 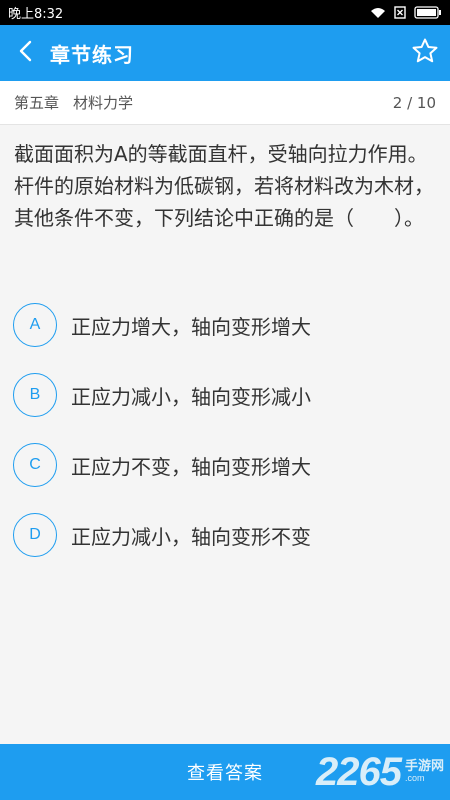 I want to click on status-time: 晚上8:32, so click(x=36, y=14).